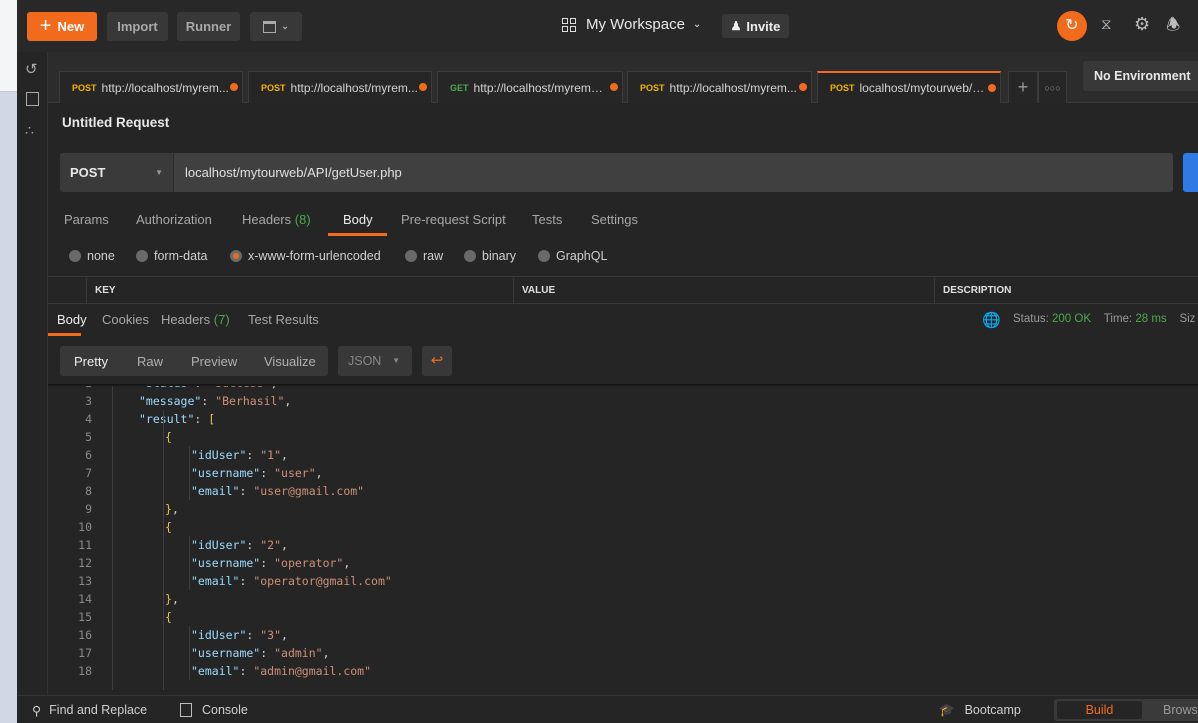  I want to click on response-status: Status: 200 OK Time: 28 ms Siz, so click(1104, 319).